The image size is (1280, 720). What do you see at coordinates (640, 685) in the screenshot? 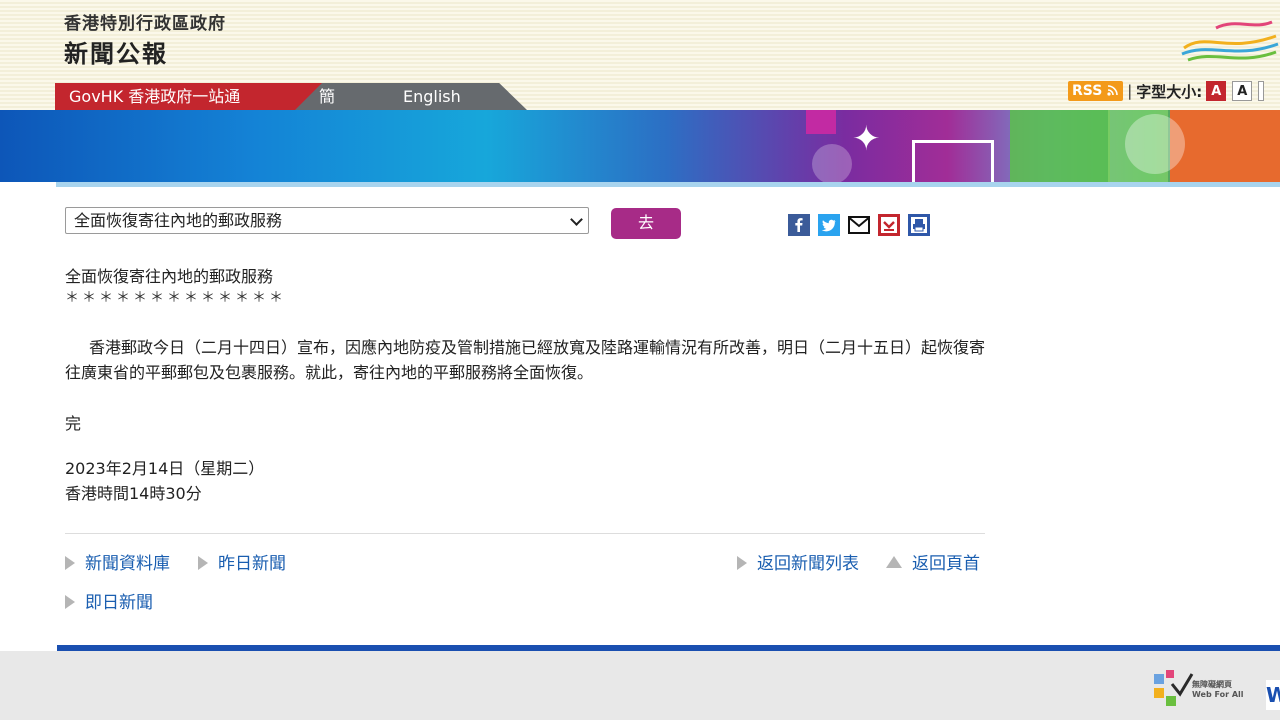
I see `page-footer` at bounding box center [640, 685].